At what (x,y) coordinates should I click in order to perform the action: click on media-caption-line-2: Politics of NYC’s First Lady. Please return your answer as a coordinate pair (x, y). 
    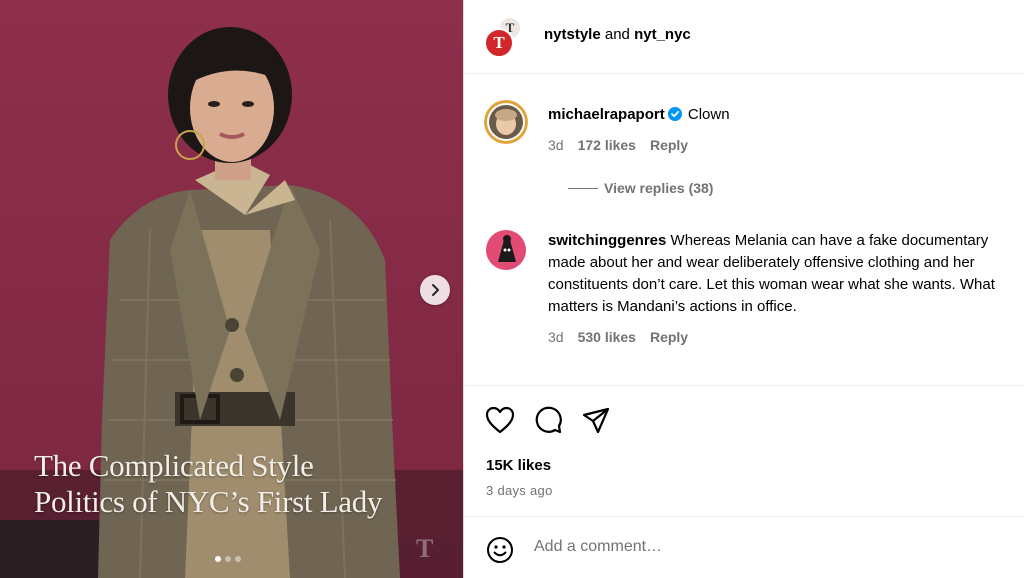
    Looking at the image, I should click on (208, 501).